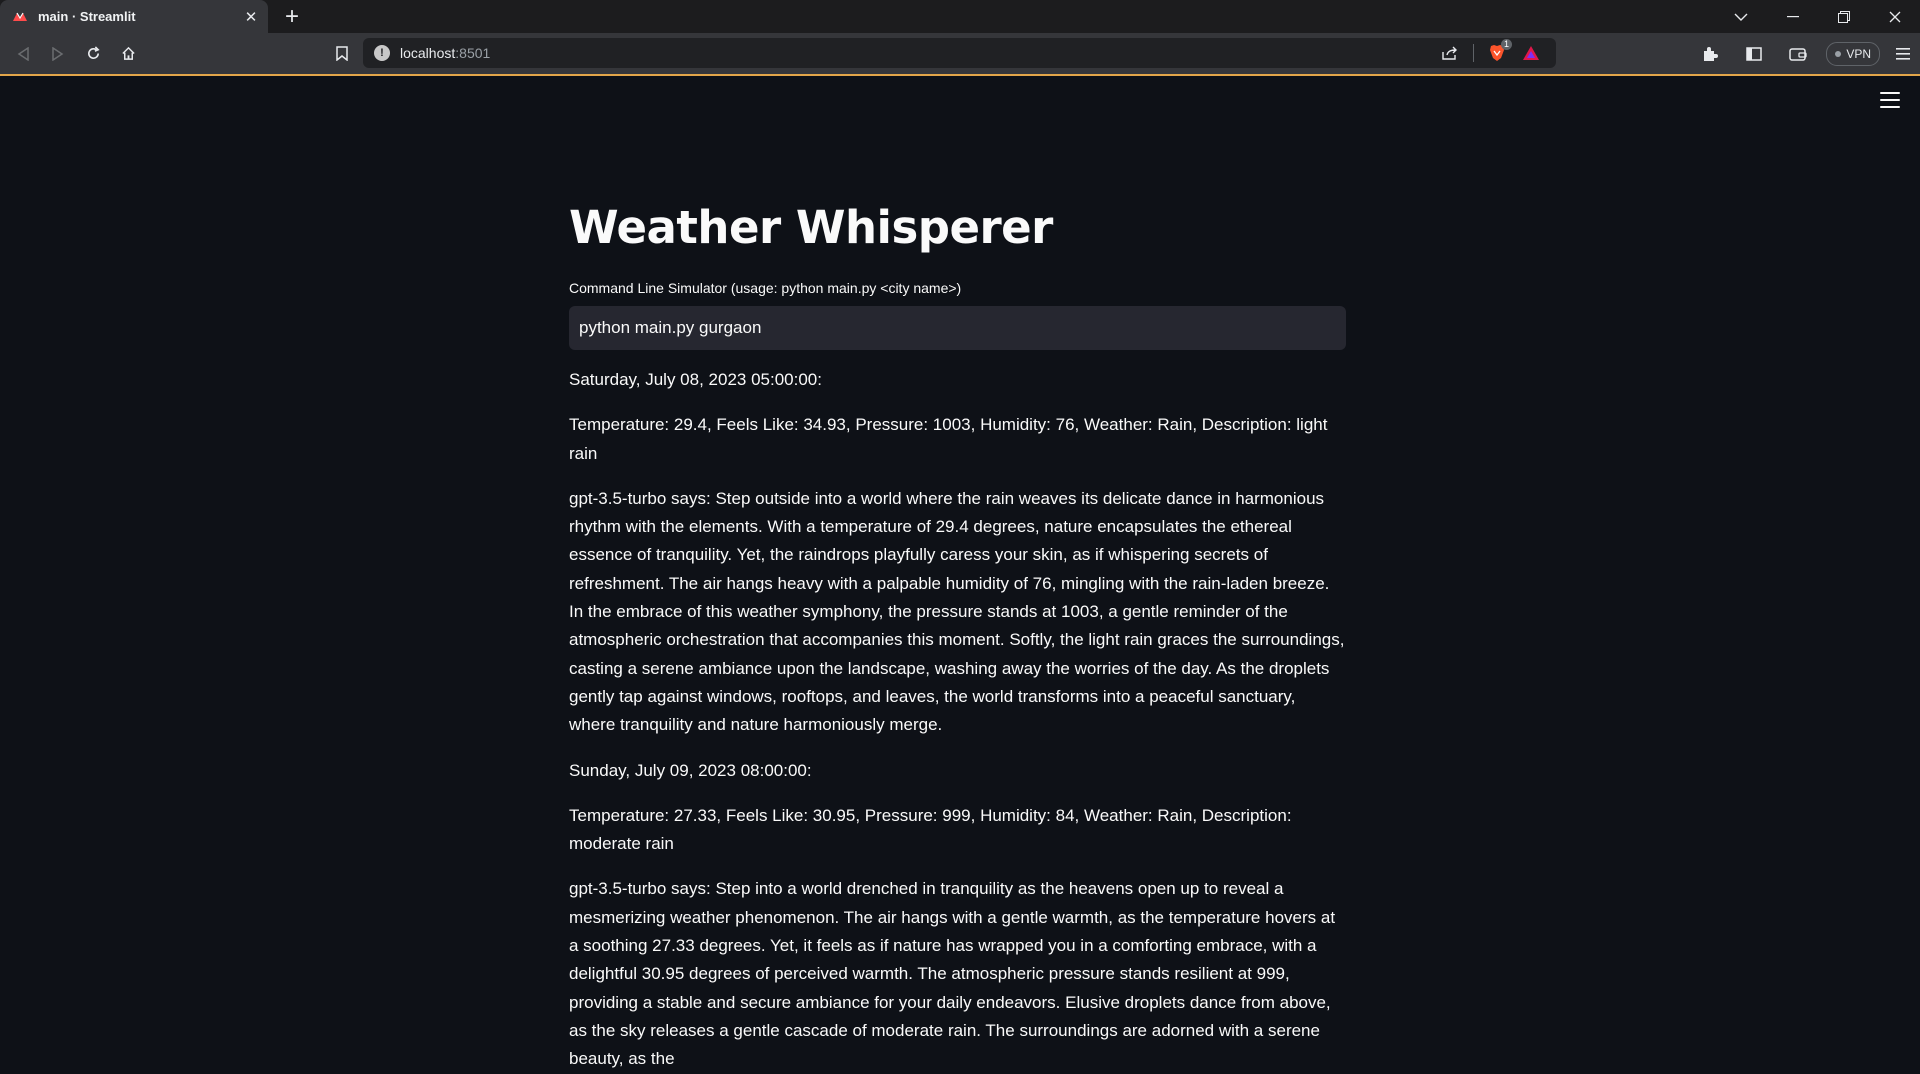 This screenshot has height=1074, width=1920. What do you see at coordinates (58, 54) in the screenshot?
I see `forward-arrow-icon` at bounding box center [58, 54].